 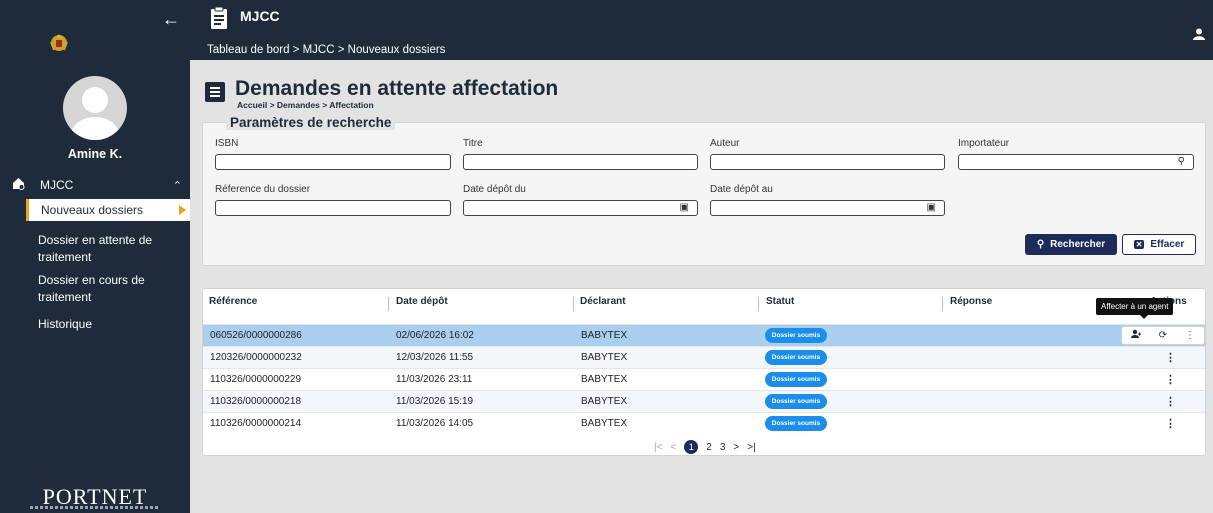 What do you see at coordinates (705, 447) in the screenshot?
I see `pagination: |< < 1 2 3 > >|` at bounding box center [705, 447].